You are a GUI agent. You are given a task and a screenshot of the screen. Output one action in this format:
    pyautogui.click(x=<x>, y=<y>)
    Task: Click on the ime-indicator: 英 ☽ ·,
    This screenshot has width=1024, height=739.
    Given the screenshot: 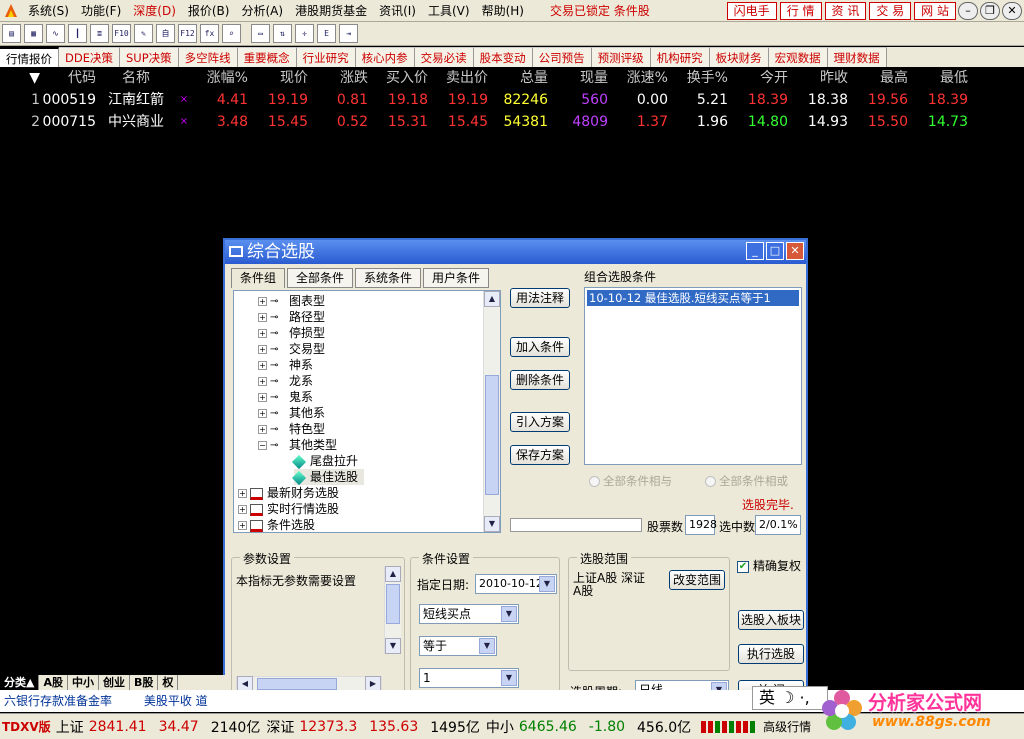 What is the action you would take?
    pyautogui.click(x=790, y=698)
    